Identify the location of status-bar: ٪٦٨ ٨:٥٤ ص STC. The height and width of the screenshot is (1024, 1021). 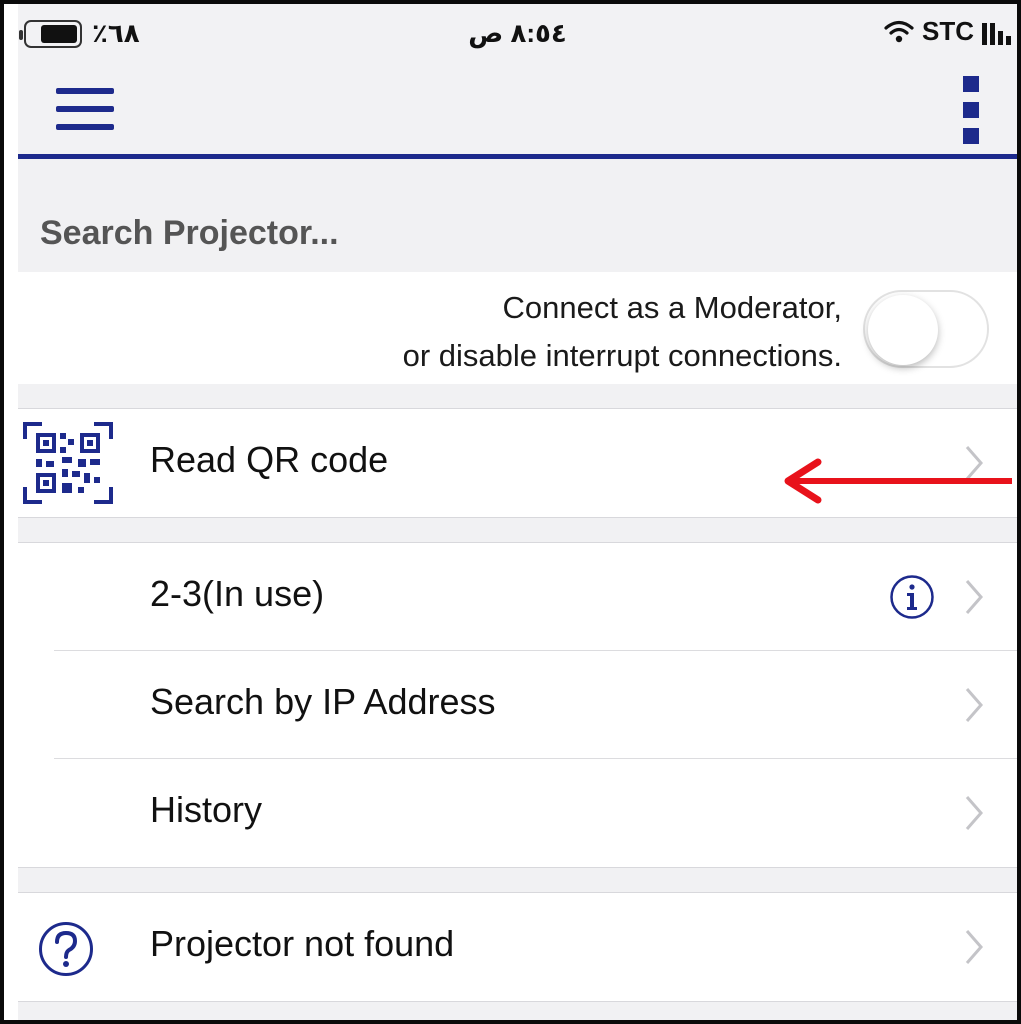
(517, 35).